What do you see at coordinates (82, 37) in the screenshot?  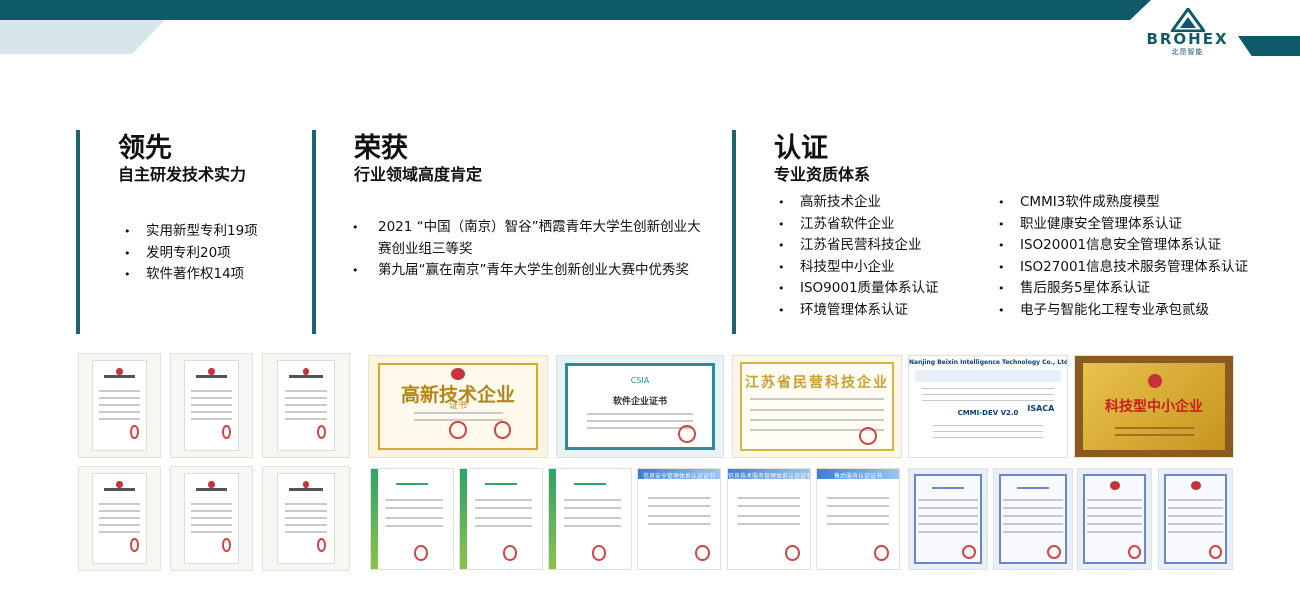 I see `header-accent-light` at bounding box center [82, 37].